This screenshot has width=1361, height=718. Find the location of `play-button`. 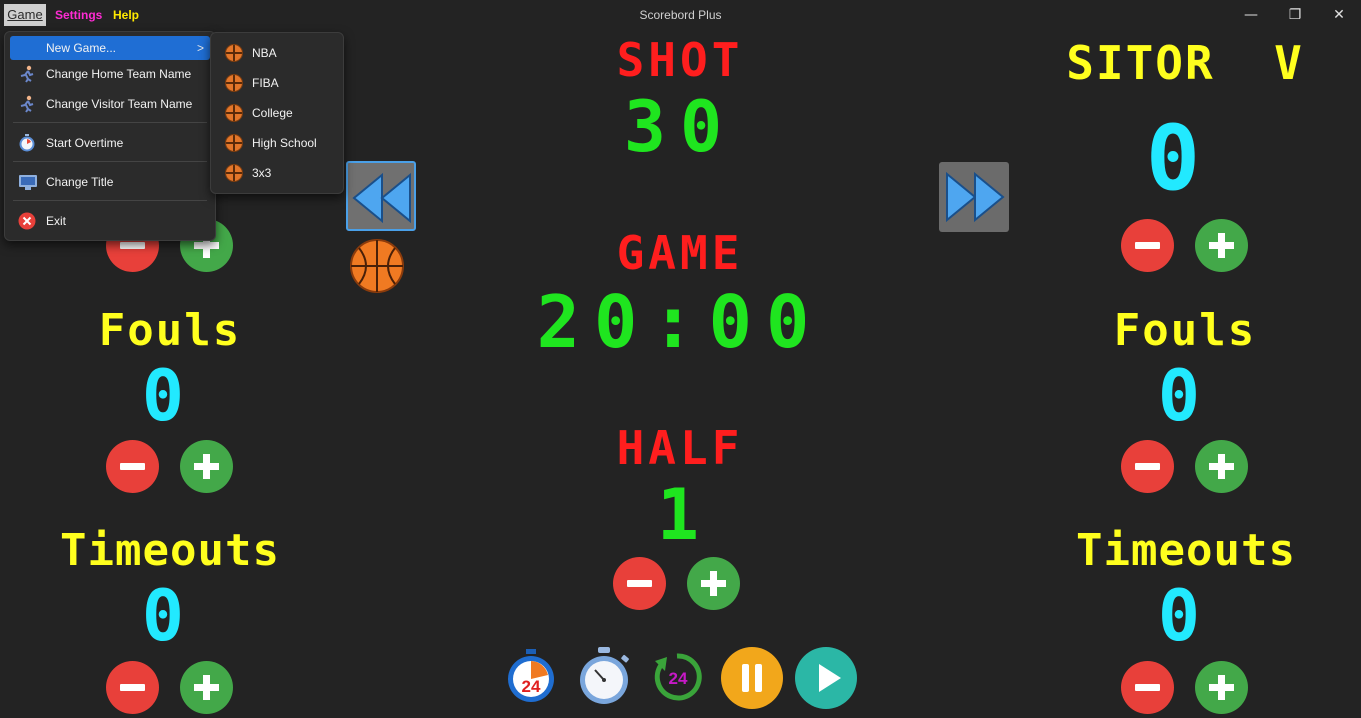

play-button is located at coordinates (826, 678).